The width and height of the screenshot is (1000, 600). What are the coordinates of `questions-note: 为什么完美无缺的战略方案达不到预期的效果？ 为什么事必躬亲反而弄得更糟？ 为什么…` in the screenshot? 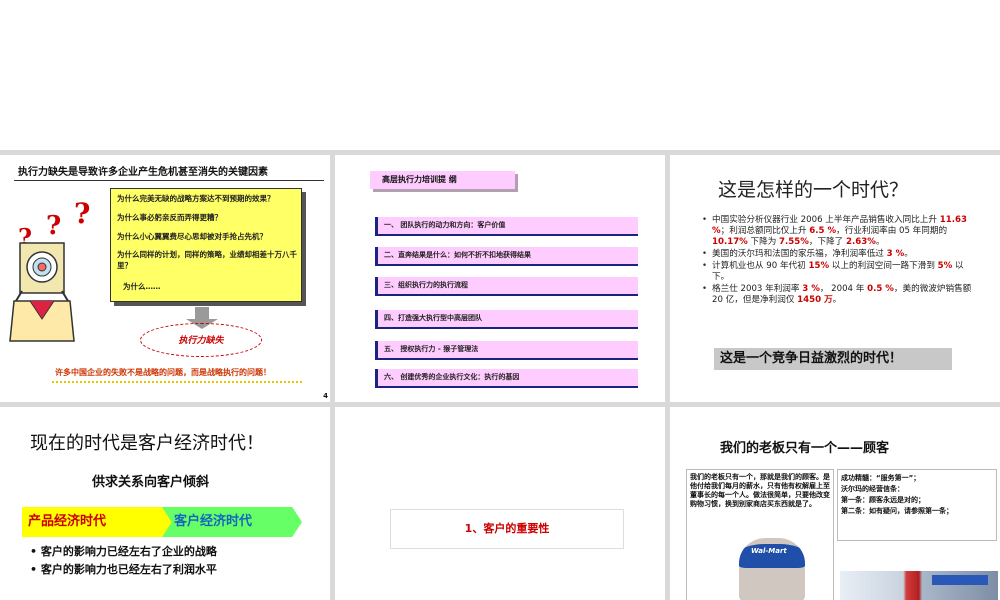 It's located at (206, 245).